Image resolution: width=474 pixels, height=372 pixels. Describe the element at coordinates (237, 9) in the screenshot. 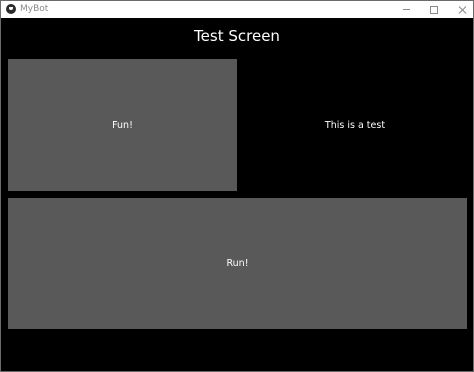

I see `title-bar: MyBot` at that location.